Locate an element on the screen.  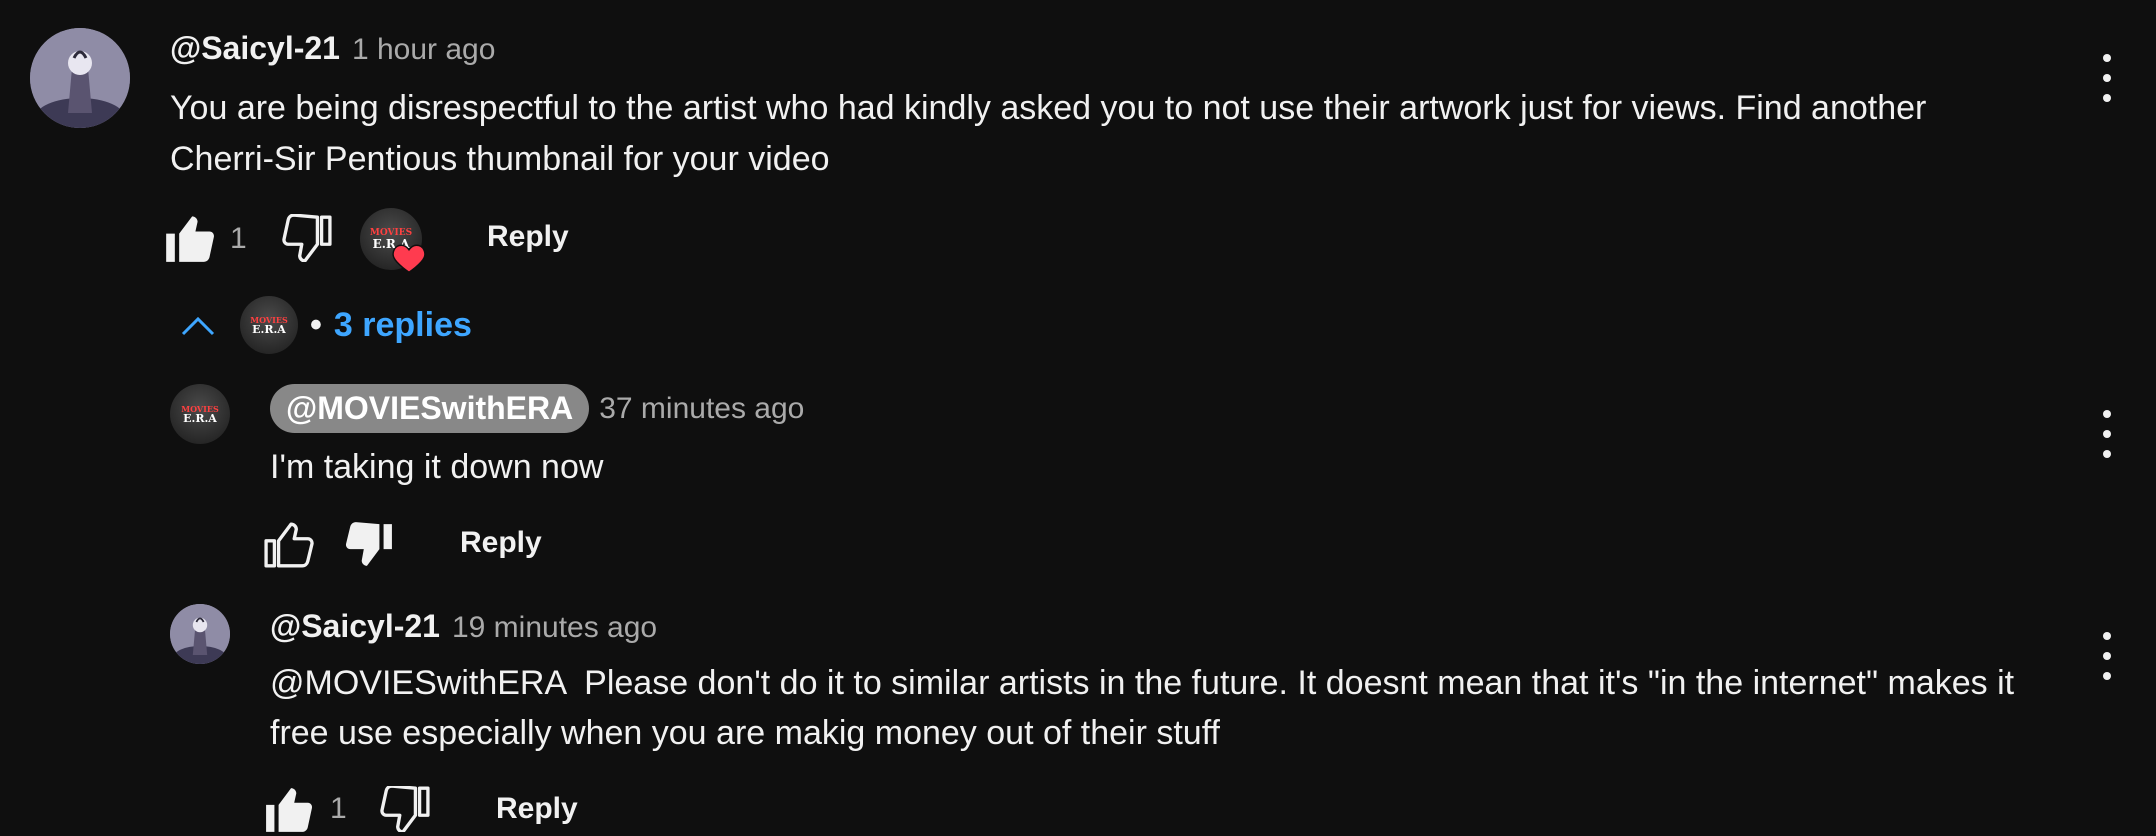
replier-avatar-bottom-text: E.R.A is located at coordinates (269, 329).